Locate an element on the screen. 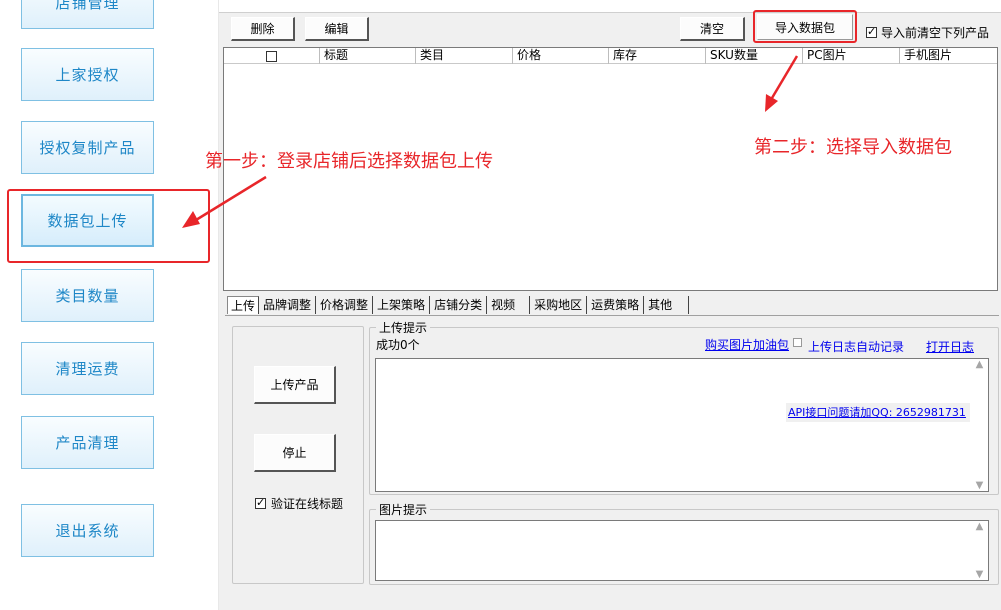 The image size is (1001, 610). import-package-button: 导入数据包 is located at coordinates (805, 27).